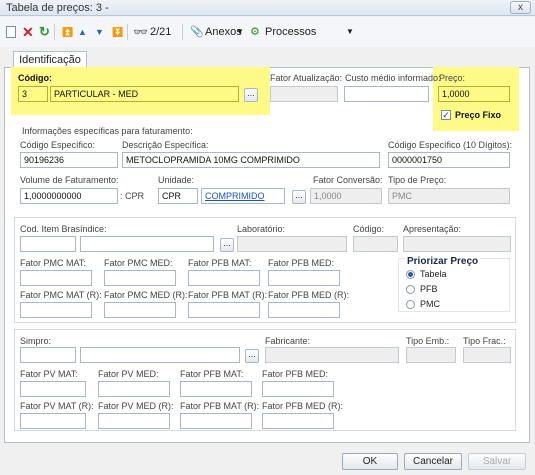 The width and height of the screenshot is (535, 475). I want to click on fator-pfb-med-r-field, so click(304, 310).